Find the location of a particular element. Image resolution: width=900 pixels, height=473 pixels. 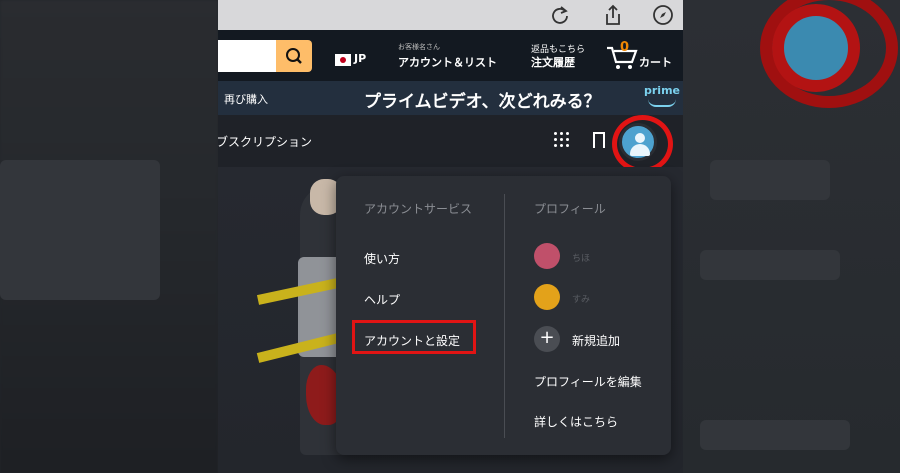

search-button is located at coordinates (294, 56).